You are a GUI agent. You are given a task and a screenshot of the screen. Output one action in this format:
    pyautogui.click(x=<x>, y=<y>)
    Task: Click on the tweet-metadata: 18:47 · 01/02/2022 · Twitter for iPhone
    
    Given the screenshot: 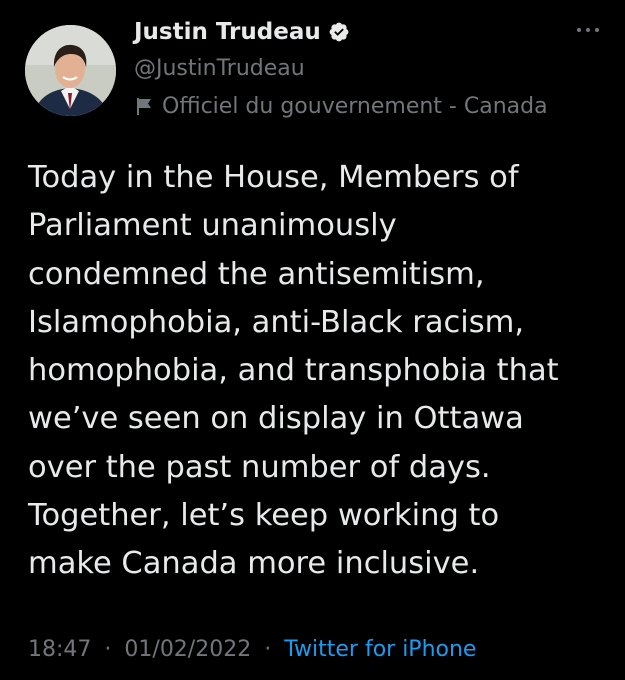 What is the action you would take?
    pyautogui.click(x=252, y=650)
    